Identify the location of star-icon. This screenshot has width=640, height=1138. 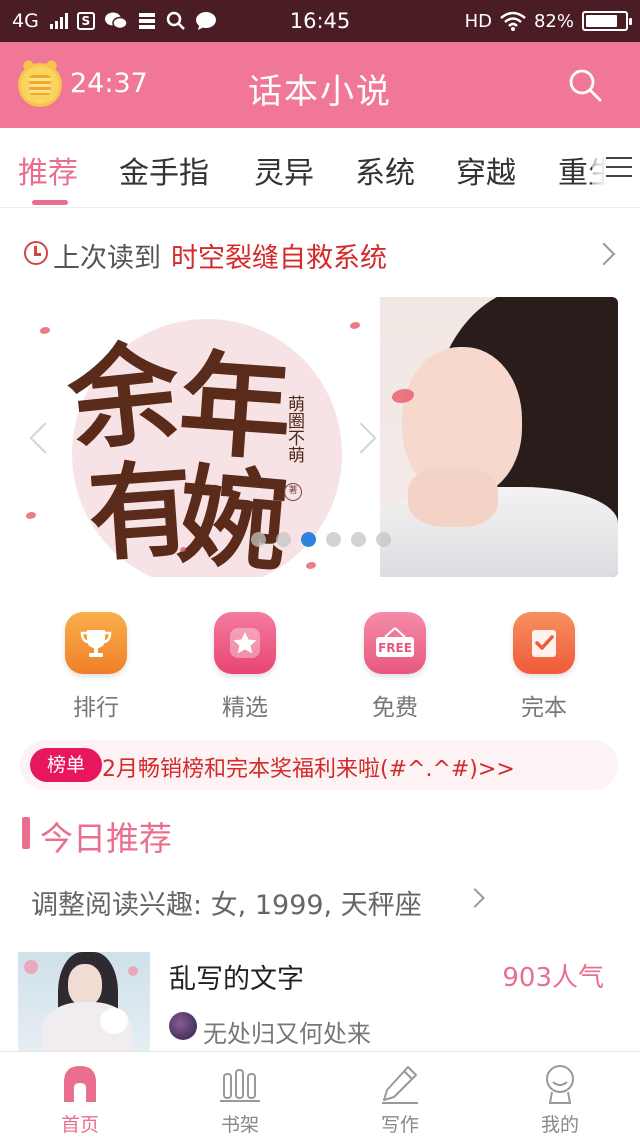
(245, 643).